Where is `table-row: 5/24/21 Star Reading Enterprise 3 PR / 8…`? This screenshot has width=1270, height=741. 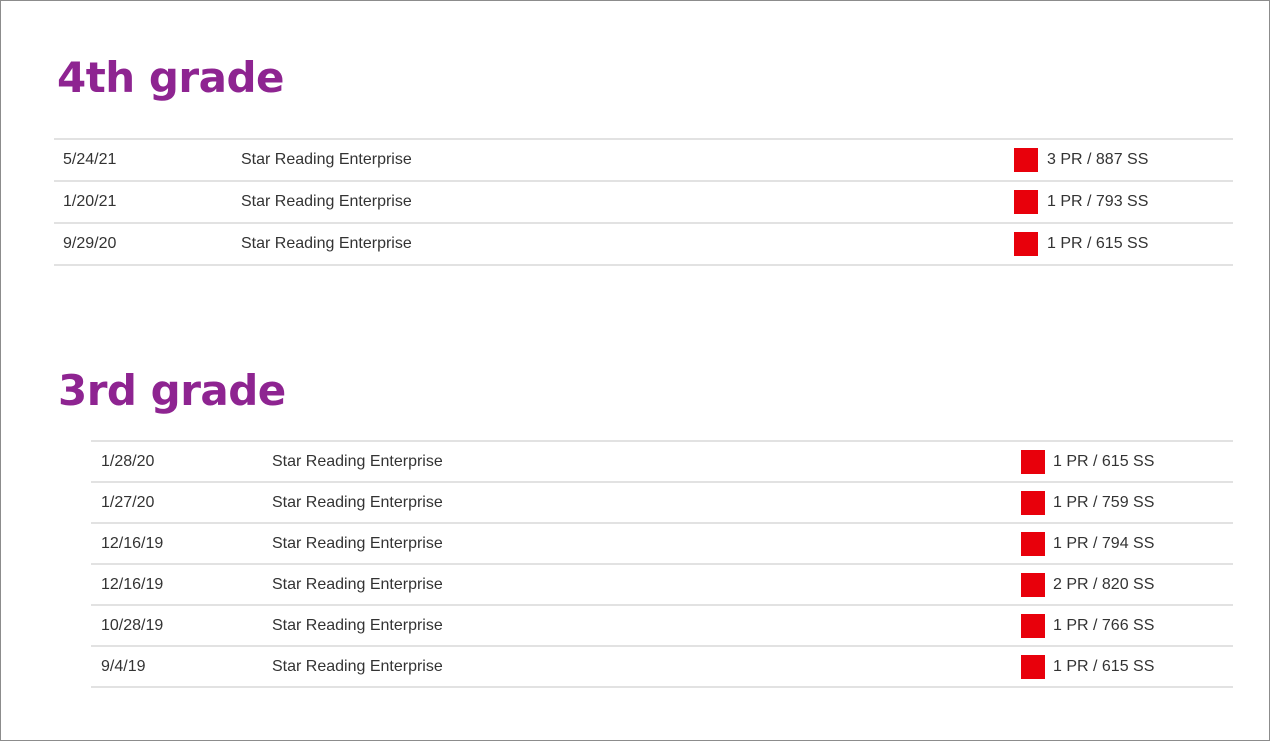 table-row: 5/24/21 Star Reading Enterprise 3 PR / 8… is located at coordinates (643, 161).